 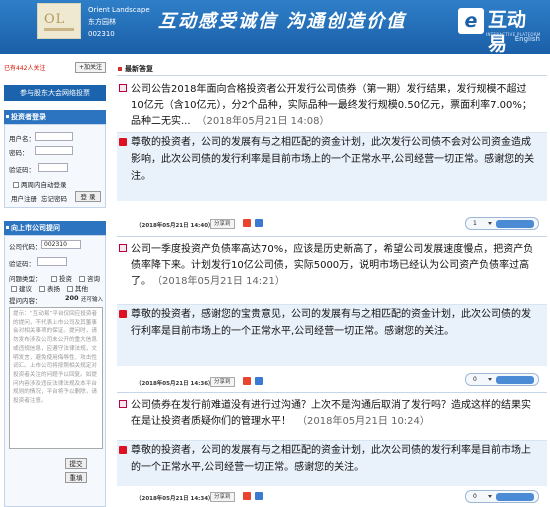 What do you see at coordinates (92, 300) in the screenshot?
I see `char-limit-suffix: 还可输入` at bounding box center [92, 300].